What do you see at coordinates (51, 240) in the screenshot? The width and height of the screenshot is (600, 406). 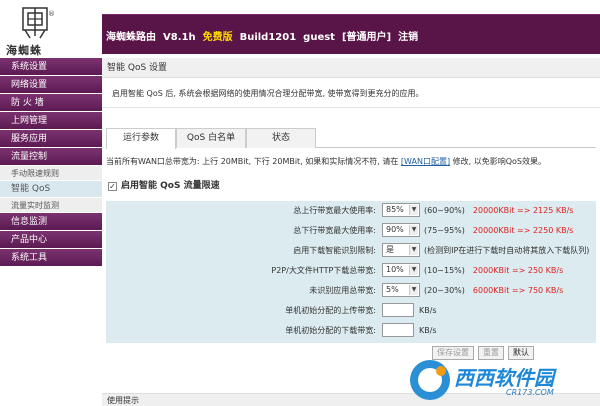 I see `sidebar-item-product-center: 产品中心` at bounding box center [51, 240].